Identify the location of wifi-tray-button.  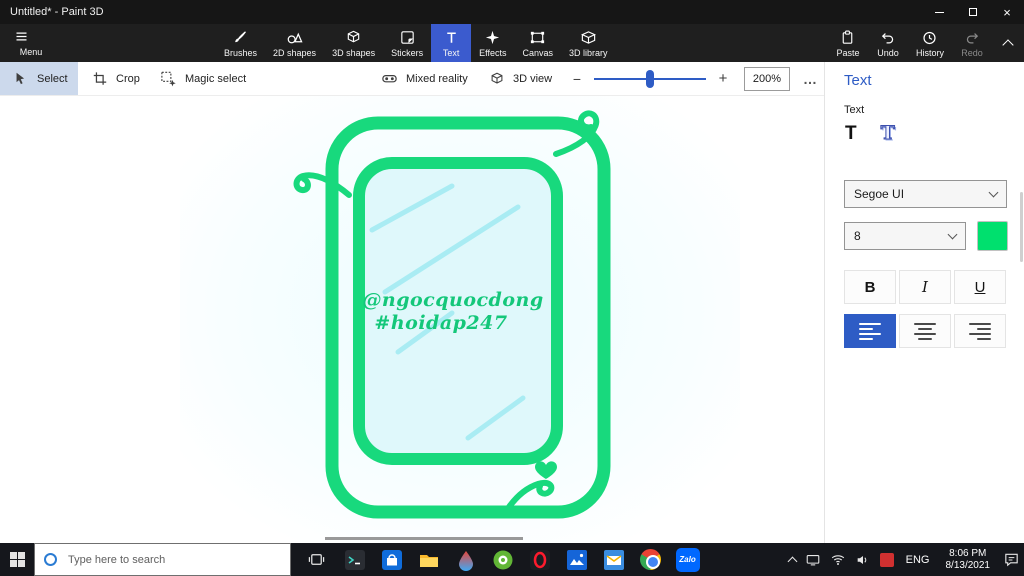
(838, 560).